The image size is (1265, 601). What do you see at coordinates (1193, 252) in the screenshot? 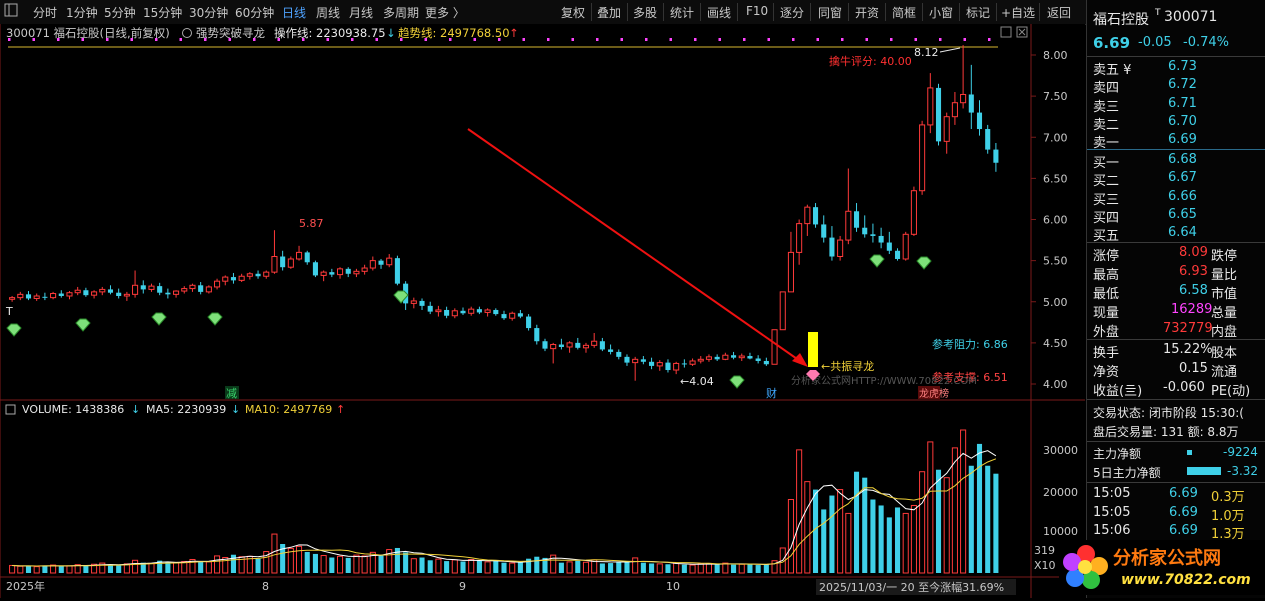
I see `stat-row-cell: 8.09` at bounding box center [1193, 252].